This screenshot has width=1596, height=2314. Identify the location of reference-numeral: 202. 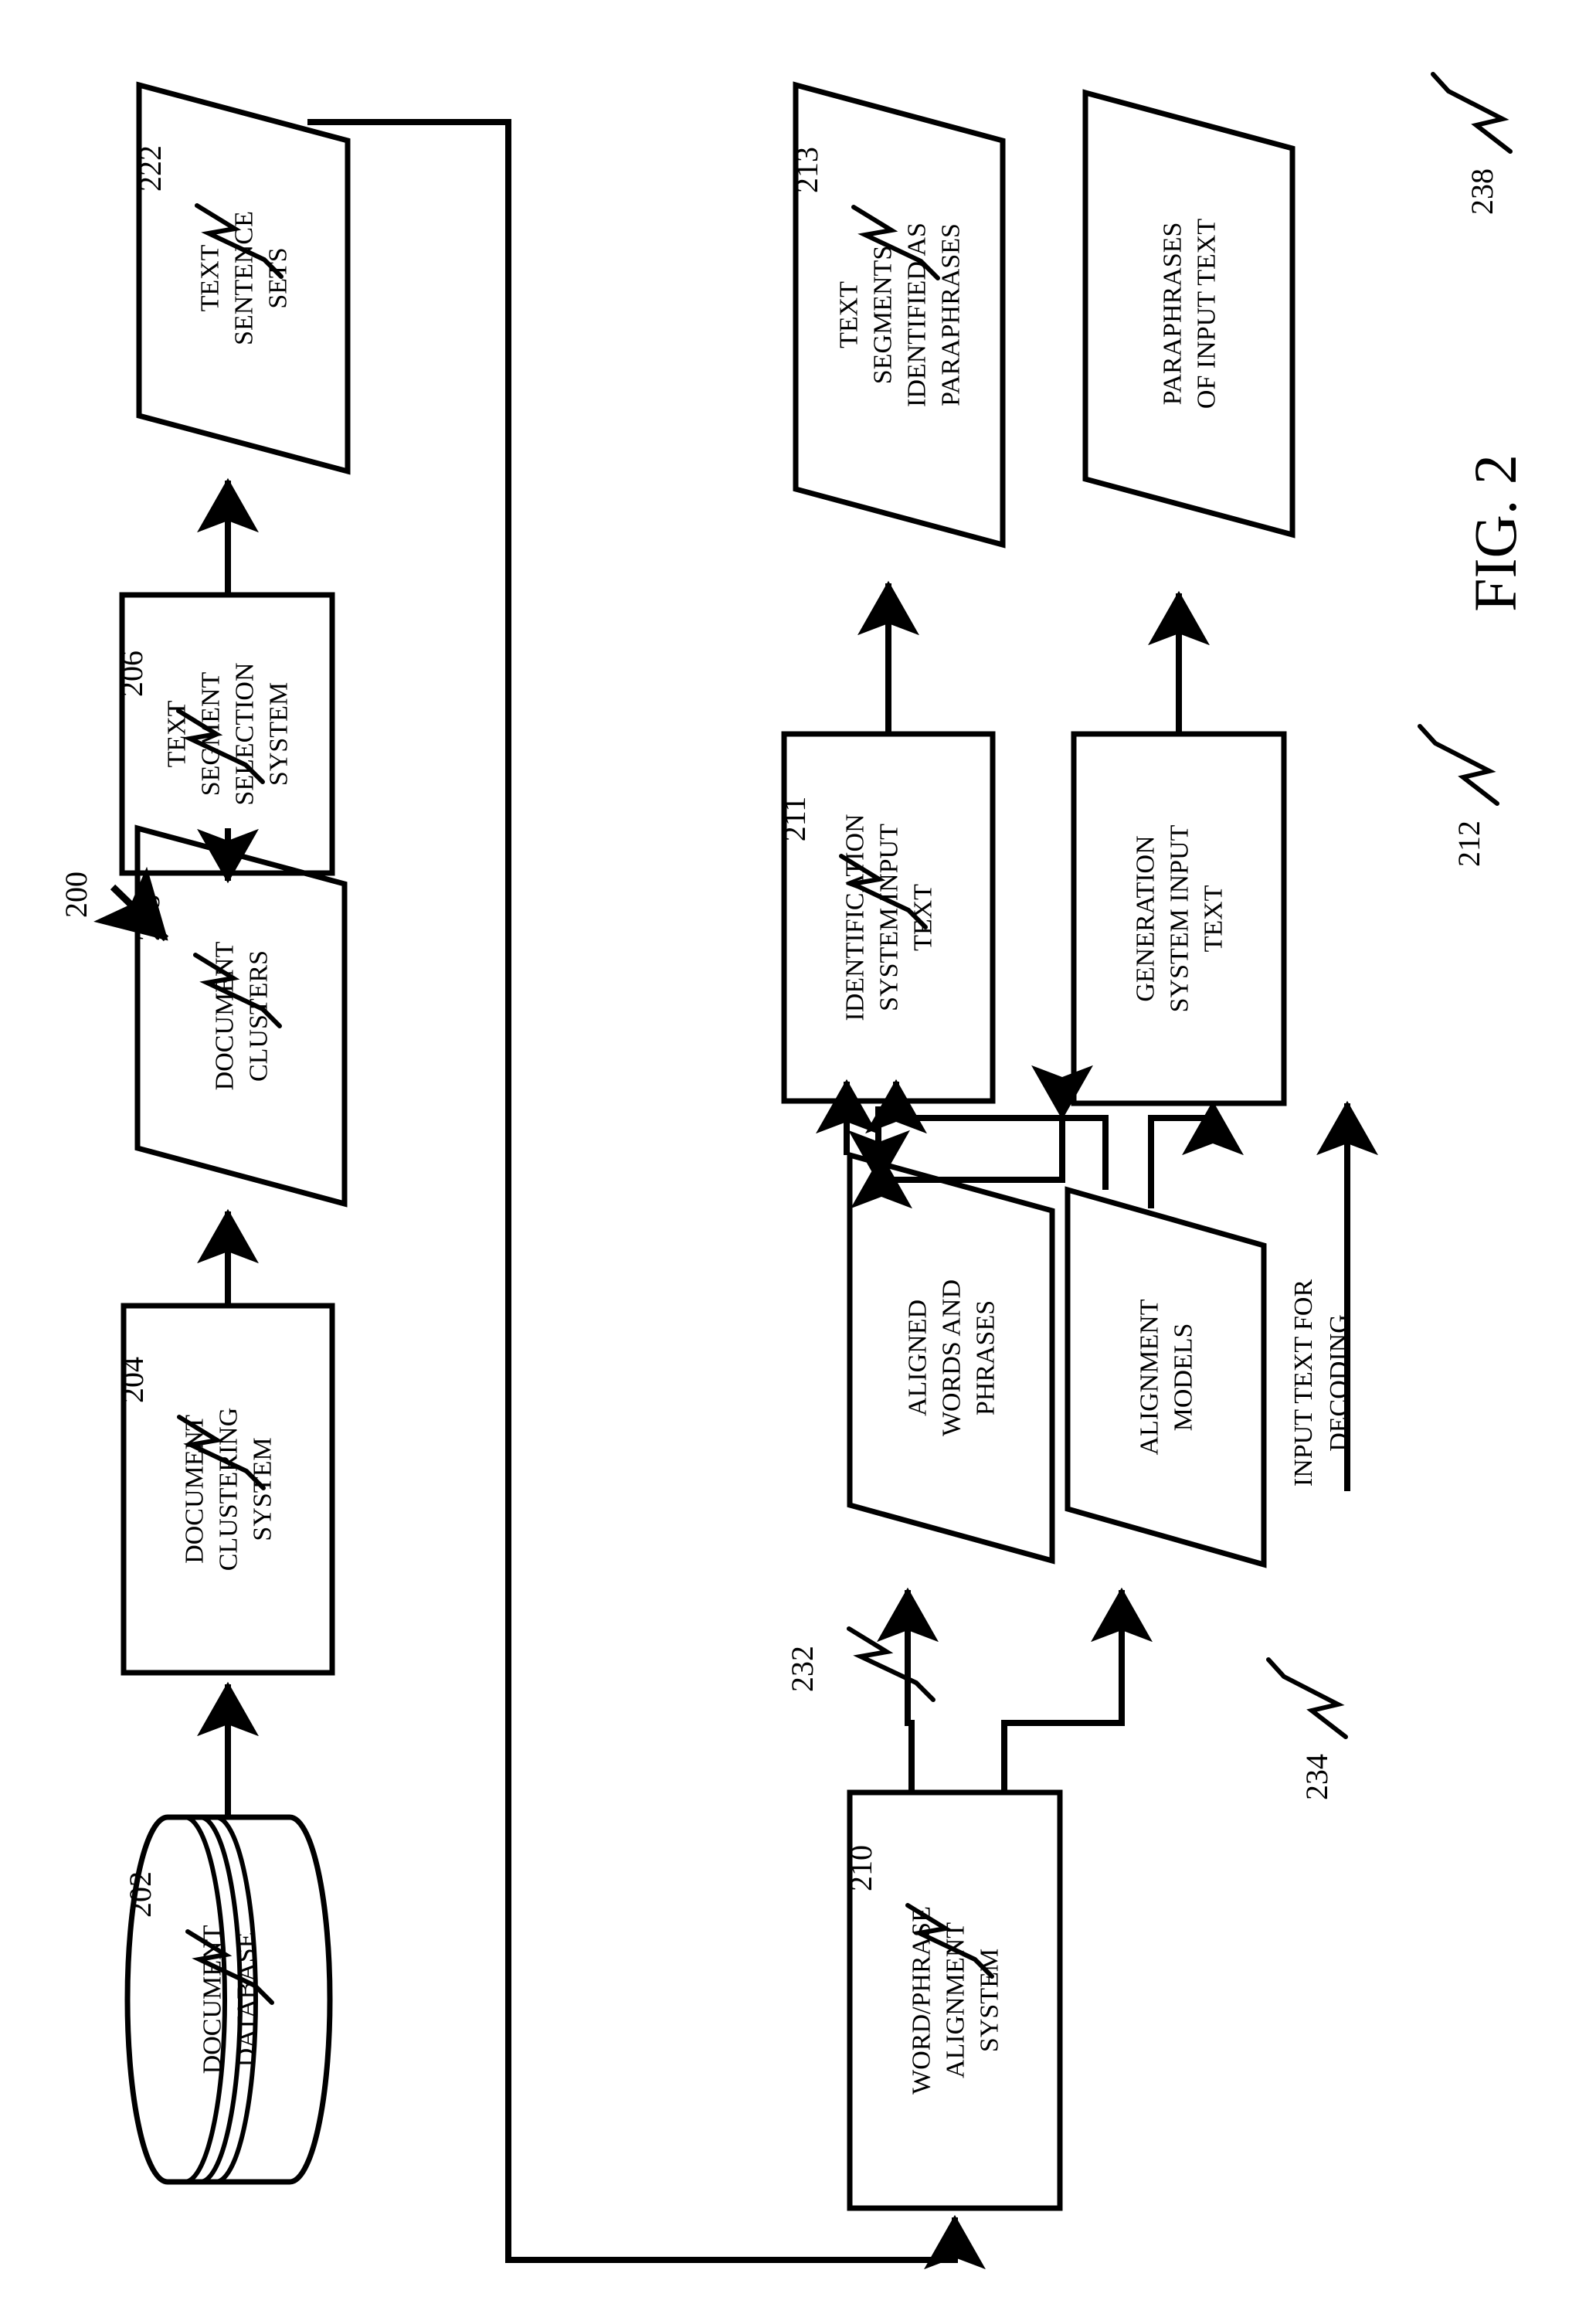
(140, 1894).